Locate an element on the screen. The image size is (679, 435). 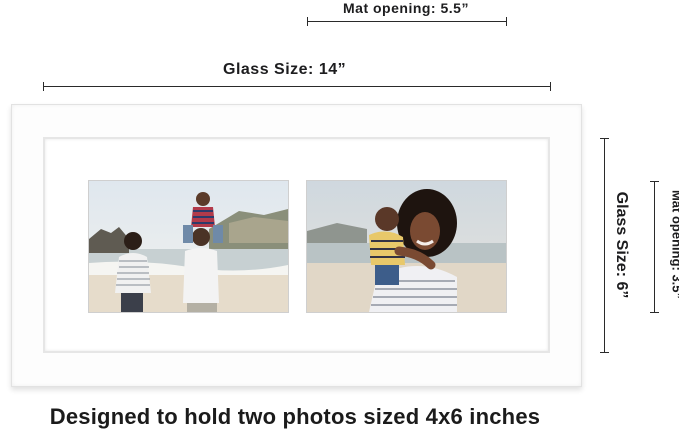
glass-height-line is located at coordinates (604, 245).